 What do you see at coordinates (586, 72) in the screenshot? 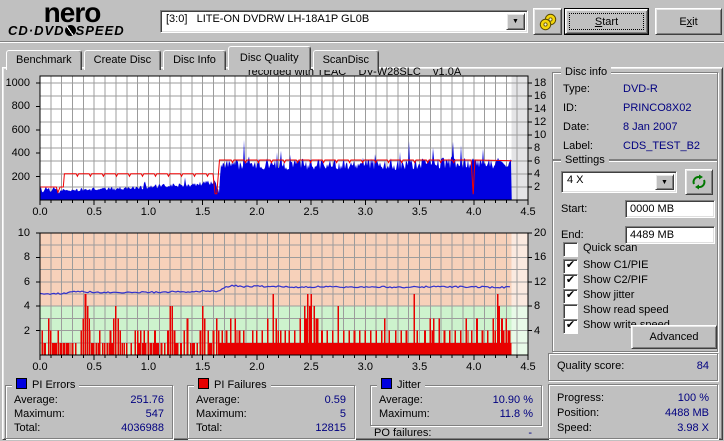
I see `disc-info-title: Disc info` at bounding box center [586, 72].